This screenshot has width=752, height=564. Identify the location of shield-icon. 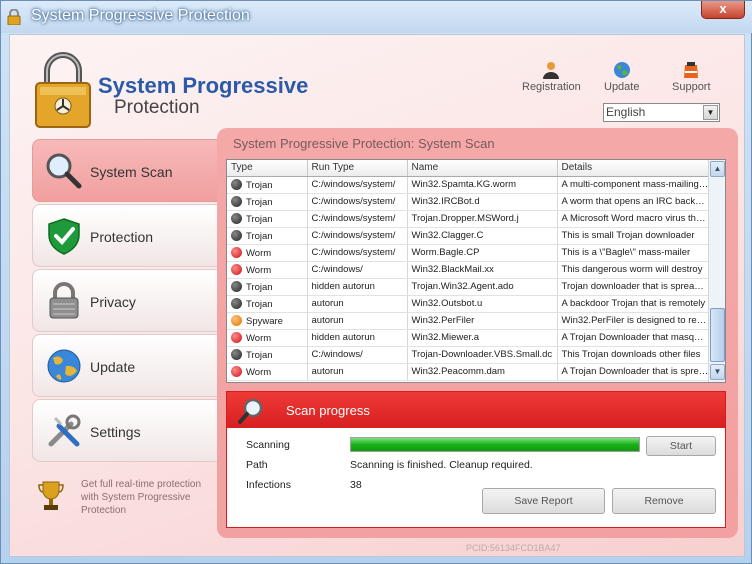
(64, 236).